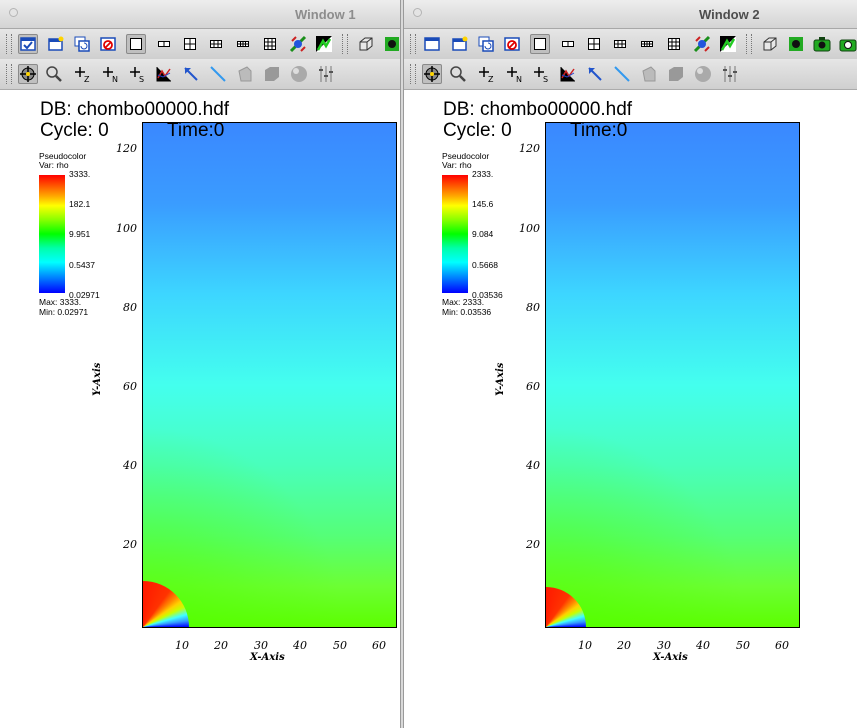 The height and width of the screenshot is (728, 857). What do you see at coordinates (847, 44) in the screenshot?
I see `snapshot-icon` at bounding box center [847, 44].